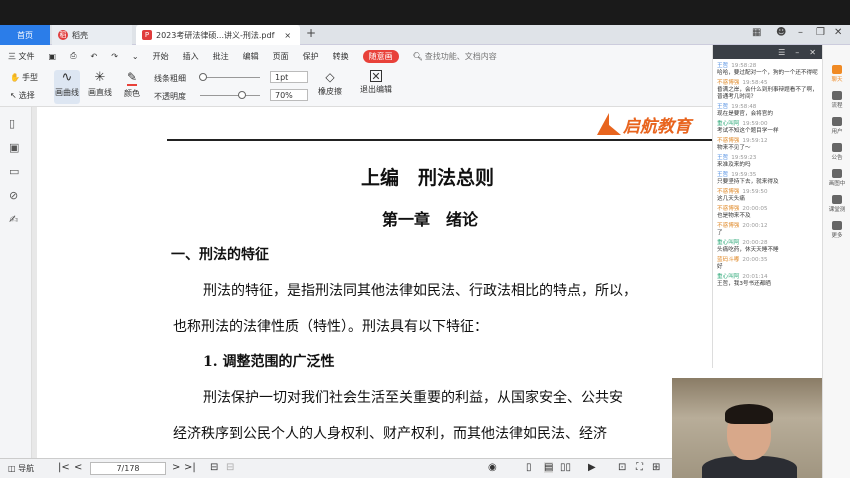  I want to click on fit-page-icon: ⊡, so click(622, 467).